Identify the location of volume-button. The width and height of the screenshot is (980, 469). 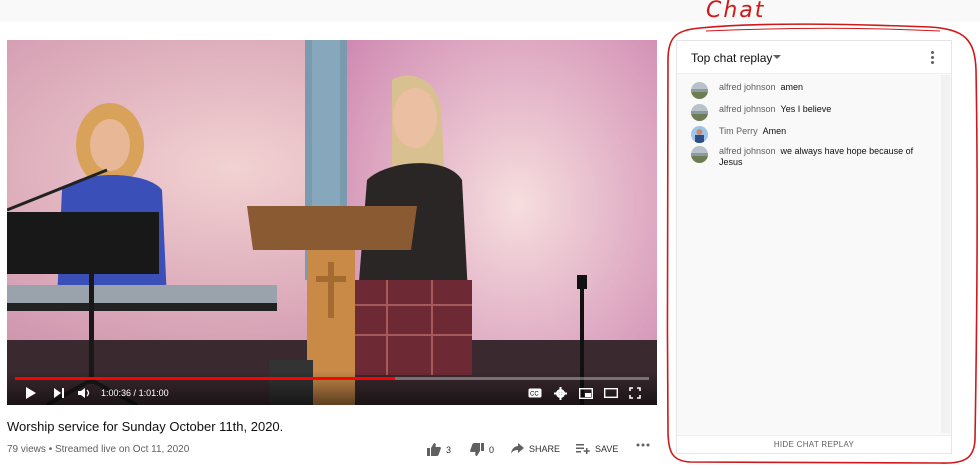
(84, 393).